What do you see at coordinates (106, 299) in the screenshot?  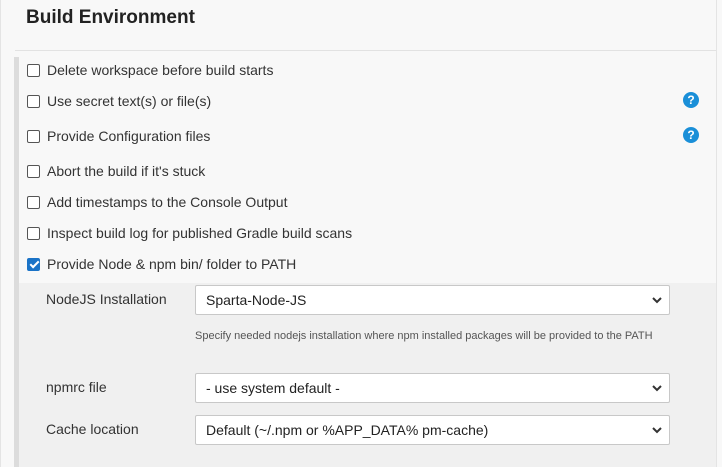 I see `nodejs-installation-label: NodeJS Installation` at bounding box center [106, 299].